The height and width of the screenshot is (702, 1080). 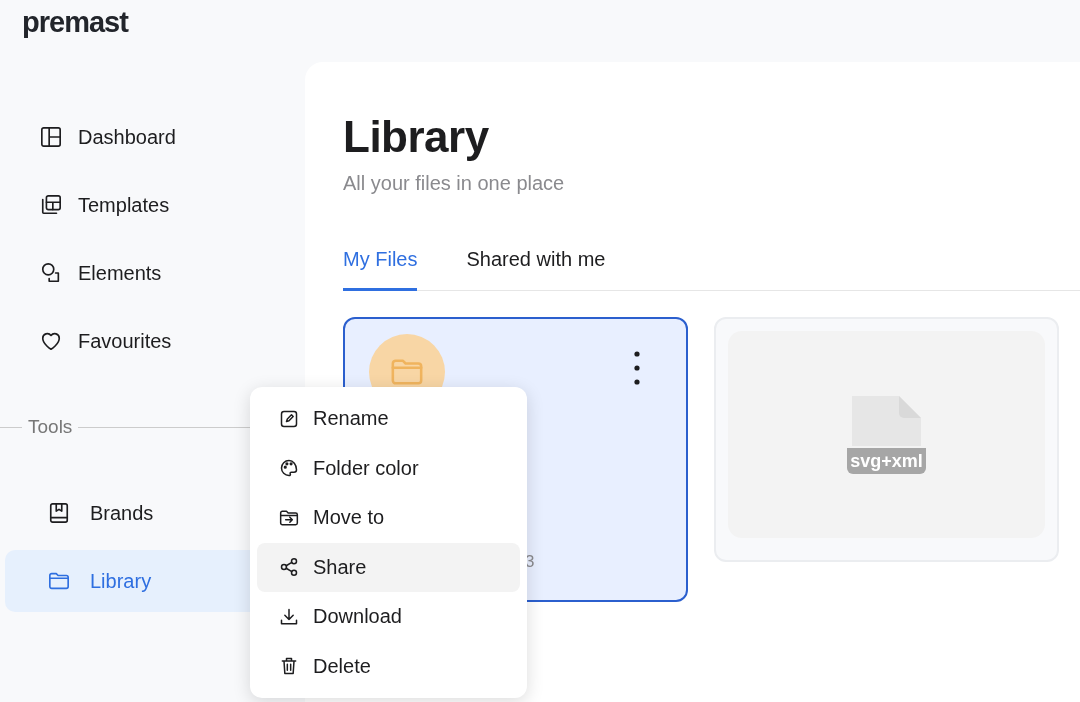 What do you see at coordinates (886, 460) in the screenshot?
I see `file-type-badge: svg+xml` at bounding box center [886, 460].